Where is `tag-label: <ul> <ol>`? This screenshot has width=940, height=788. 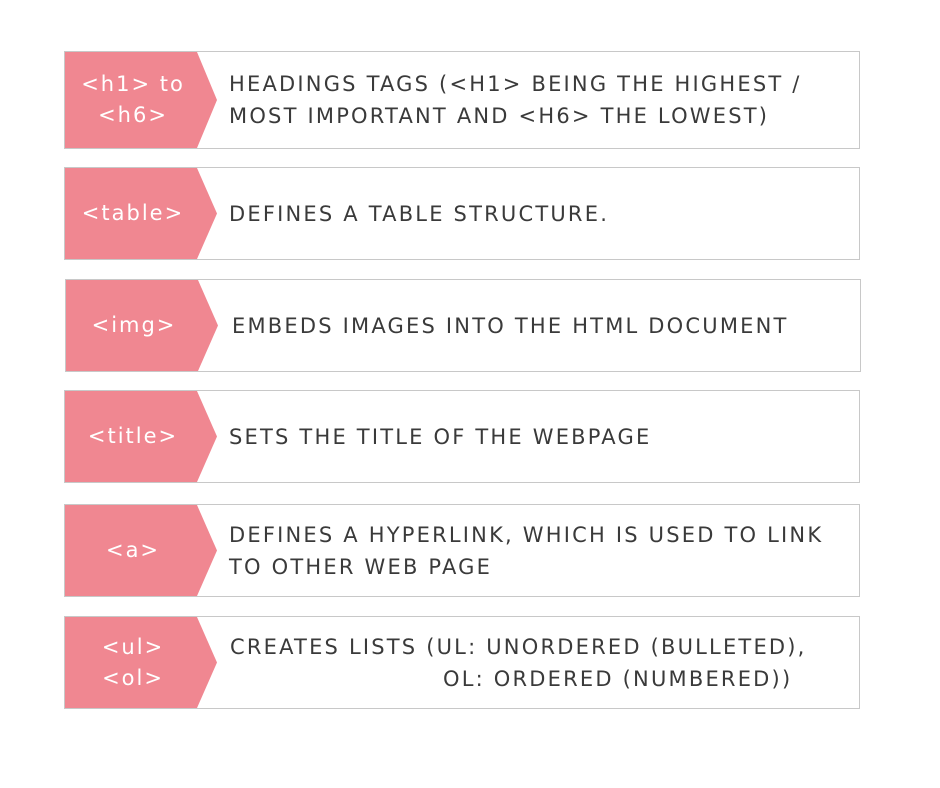
tag-label: <ul> <ol> is located at coordinates (133, 662).